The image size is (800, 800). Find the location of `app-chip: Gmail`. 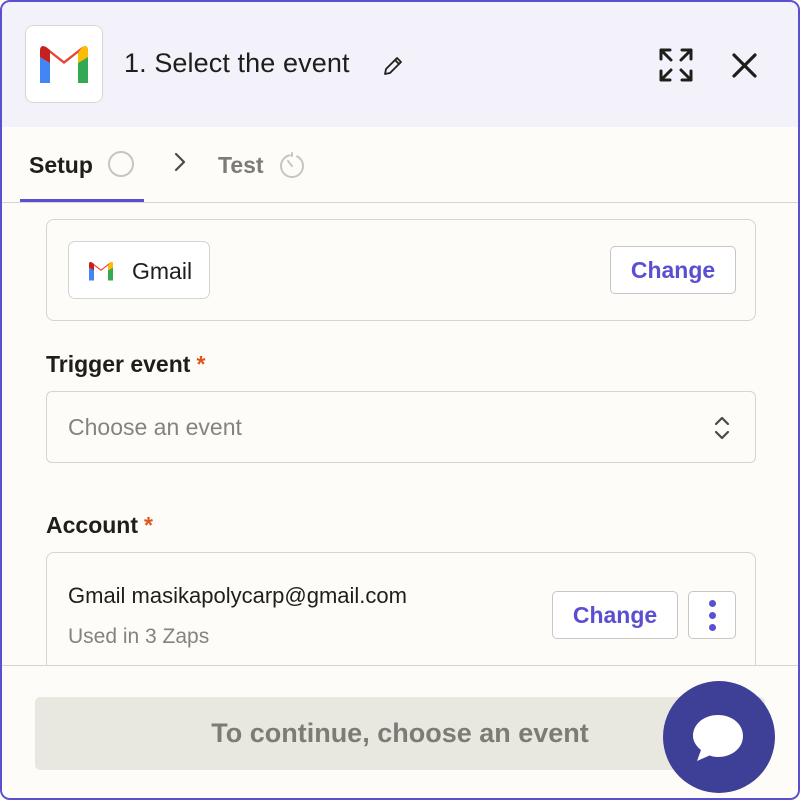

app-chip: Gmail is located at coordinates (139, 270).